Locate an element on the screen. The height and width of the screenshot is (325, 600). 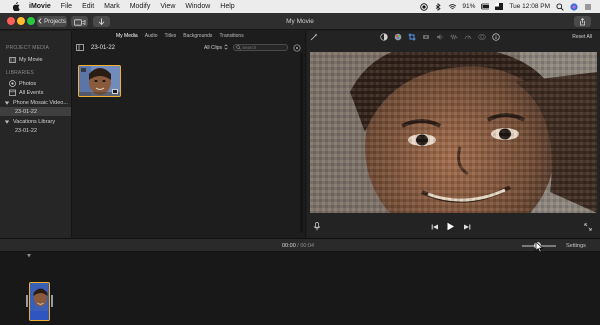
film-strip-icon is located at coordinates (12, 59).